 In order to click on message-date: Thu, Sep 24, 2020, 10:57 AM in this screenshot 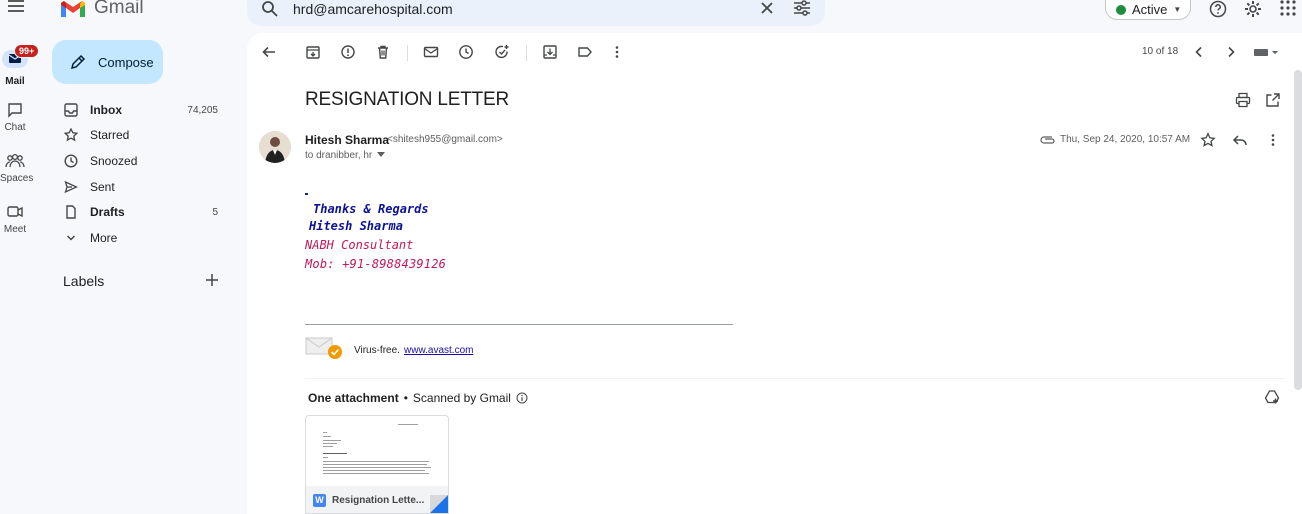, I will do `click(1125, 139)`.